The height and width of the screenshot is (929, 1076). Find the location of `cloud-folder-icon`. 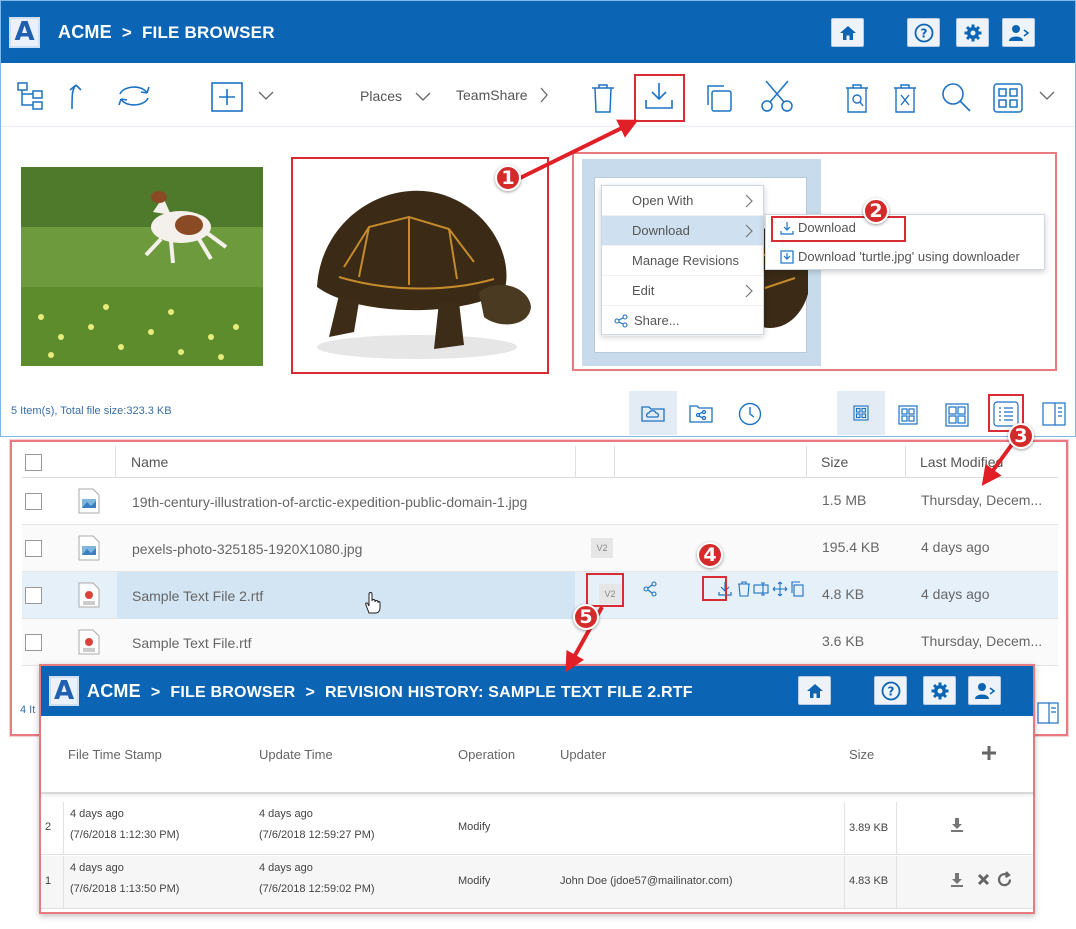

cloud-folder-icon is located at coordinates (653, 414).